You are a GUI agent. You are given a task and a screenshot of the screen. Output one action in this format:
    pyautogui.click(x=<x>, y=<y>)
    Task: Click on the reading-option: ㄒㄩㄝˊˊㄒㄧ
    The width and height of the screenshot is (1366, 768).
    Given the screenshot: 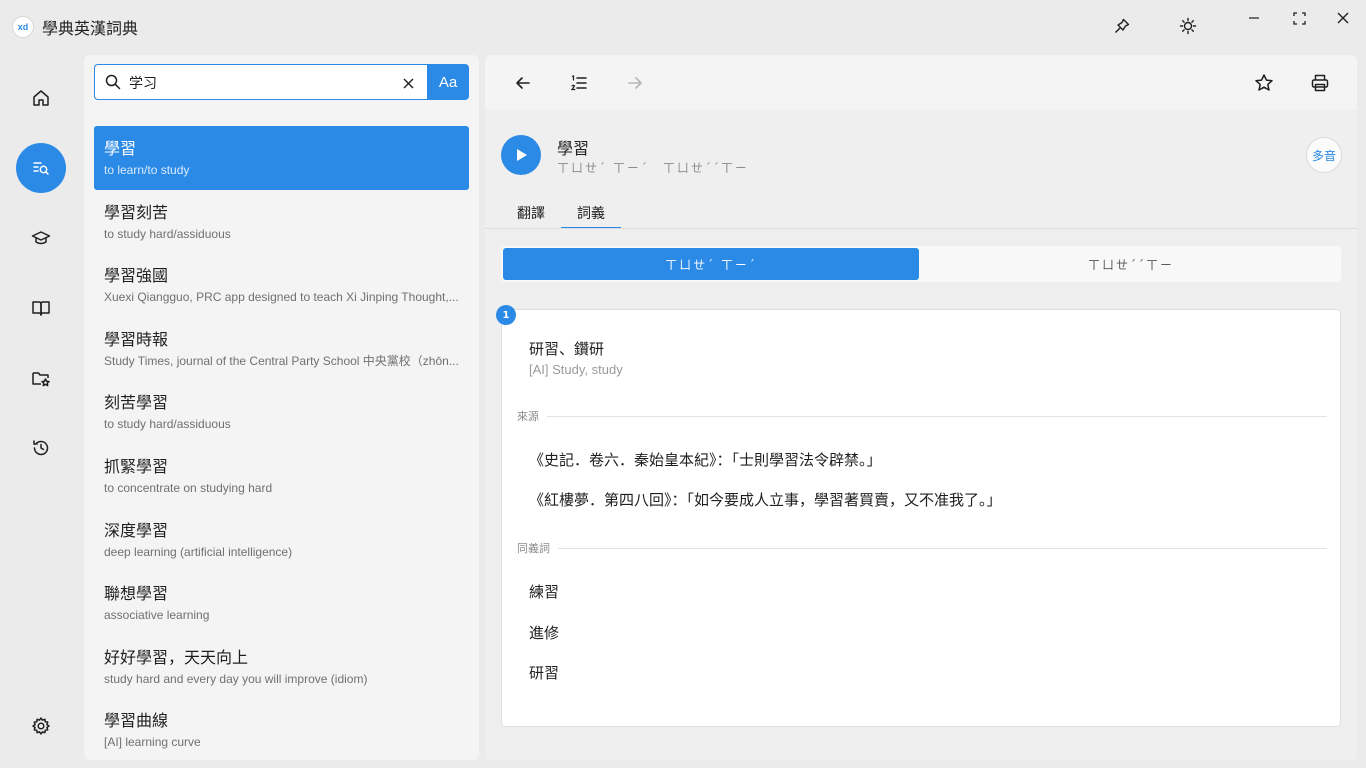 What is the action you would take?
    pyautogui.click(x=1131, y=264)
    